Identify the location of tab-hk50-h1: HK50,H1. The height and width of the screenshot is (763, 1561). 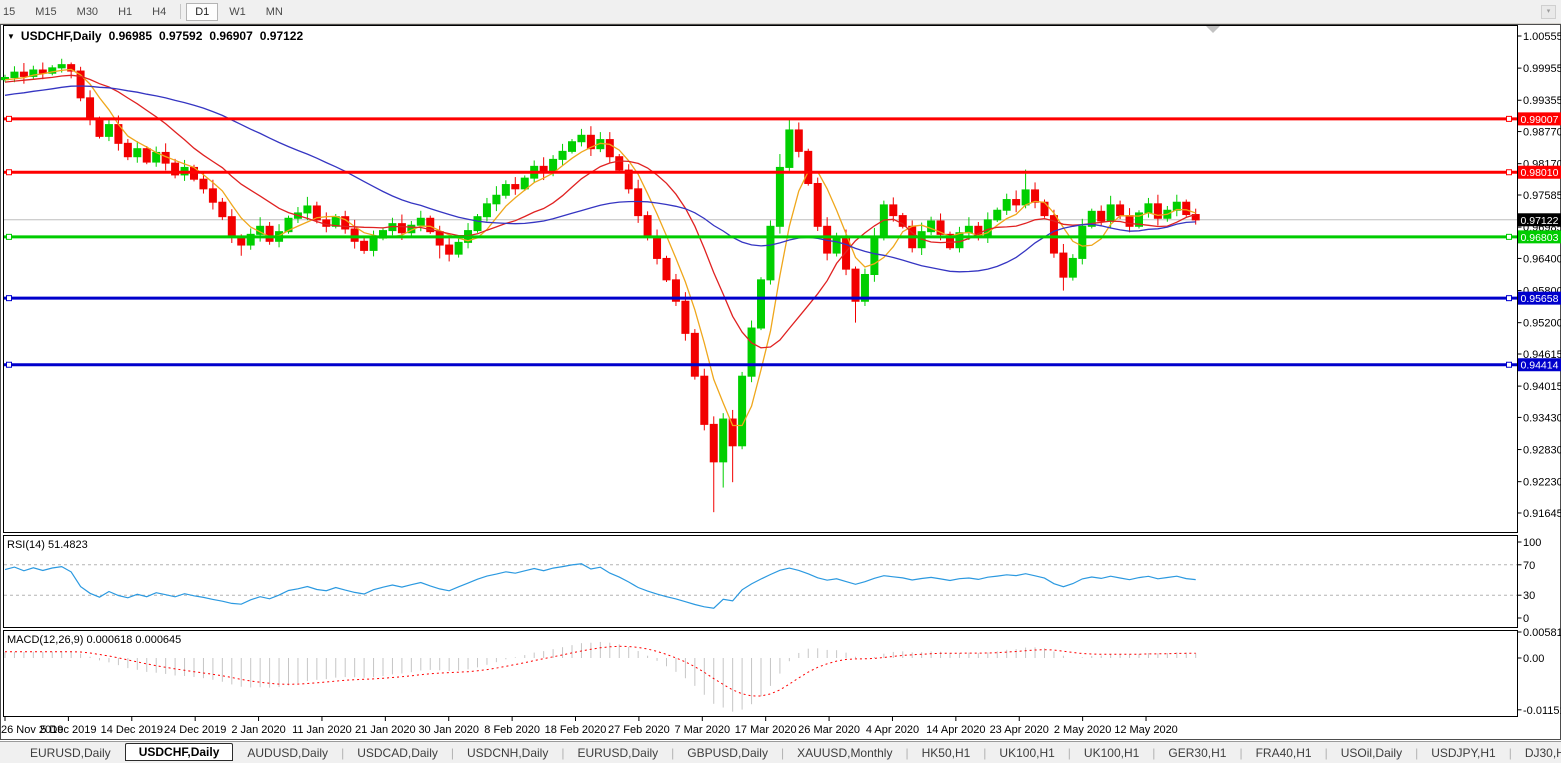
(946, 753).